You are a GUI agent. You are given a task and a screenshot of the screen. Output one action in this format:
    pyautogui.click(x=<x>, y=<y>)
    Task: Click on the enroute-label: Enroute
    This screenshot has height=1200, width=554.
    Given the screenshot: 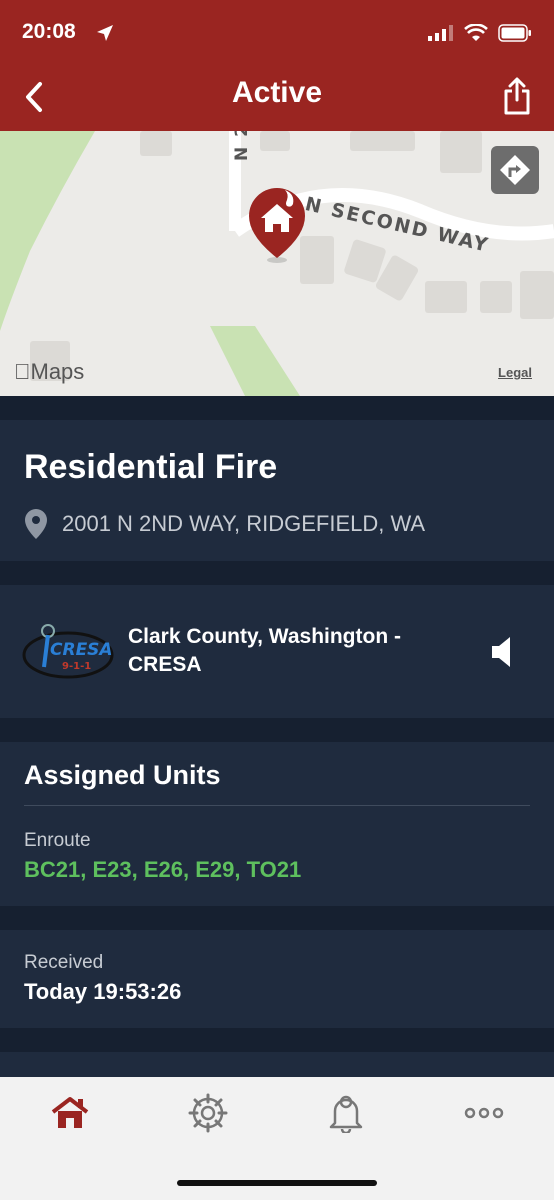 What is the action you would take?
    pyautogui.click(x=57, y=840)
    